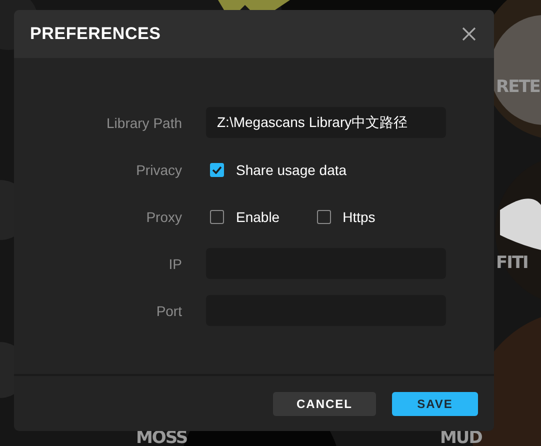  I want to click on field-label: Proxy, so click(163, 216).